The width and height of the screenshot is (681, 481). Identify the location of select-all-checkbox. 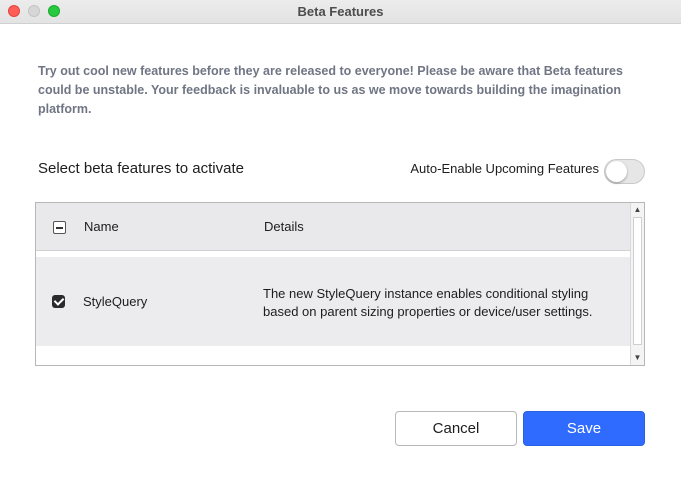
(59, 227).